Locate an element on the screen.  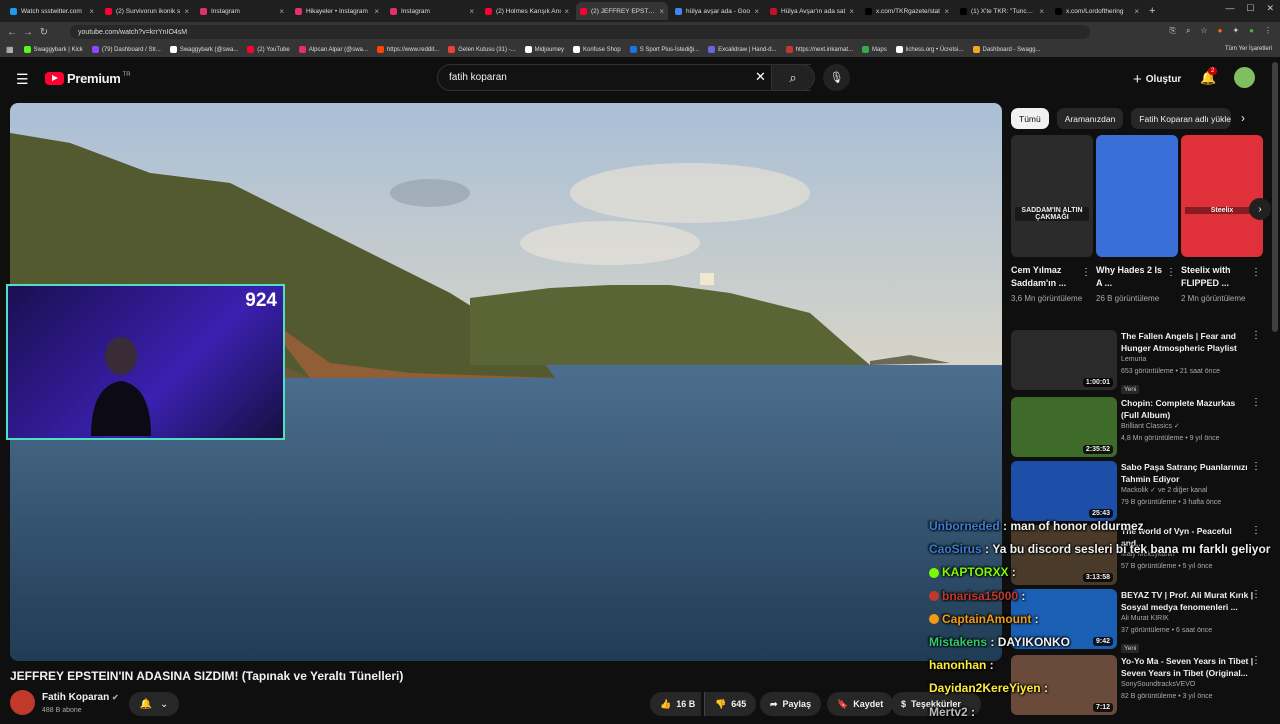
maximize-icon: ☐ is located at coordinates (1250, 8).